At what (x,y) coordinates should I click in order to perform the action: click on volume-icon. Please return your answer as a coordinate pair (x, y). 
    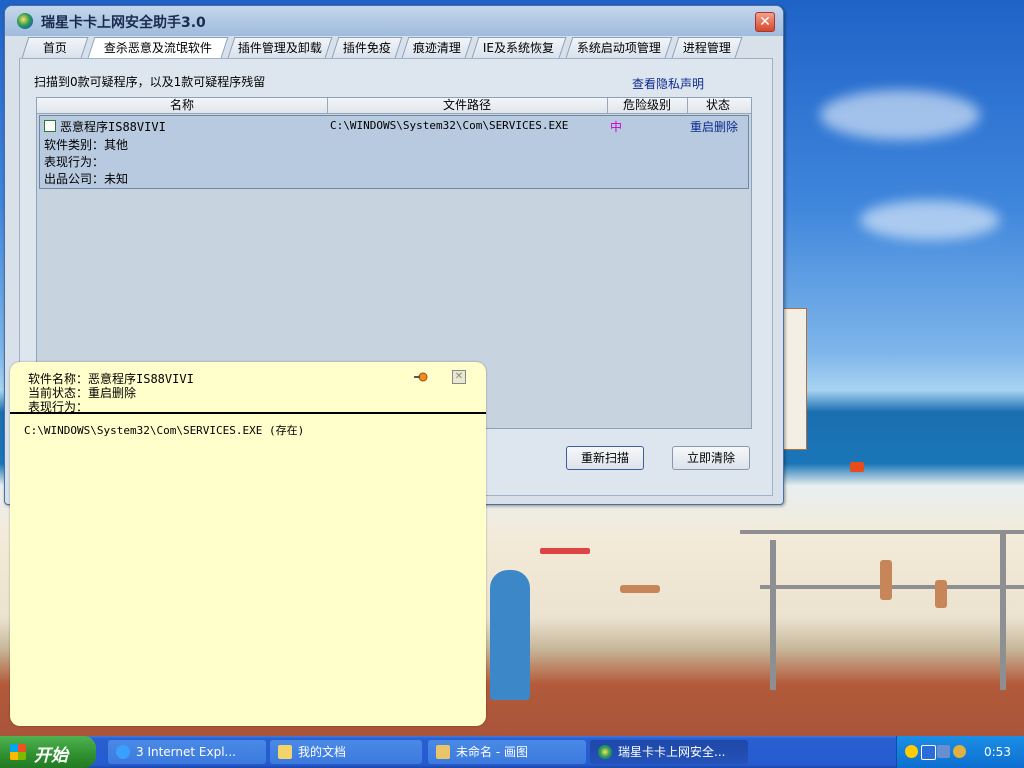
    Looking at the image, I should click on (959, 751).